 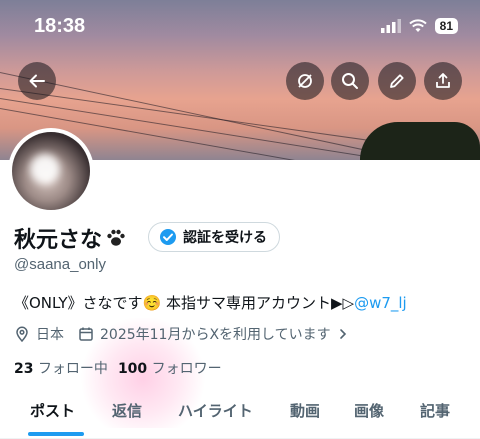 I want to click on display-name-text: 秋元さな, so click(x=58, y=240).